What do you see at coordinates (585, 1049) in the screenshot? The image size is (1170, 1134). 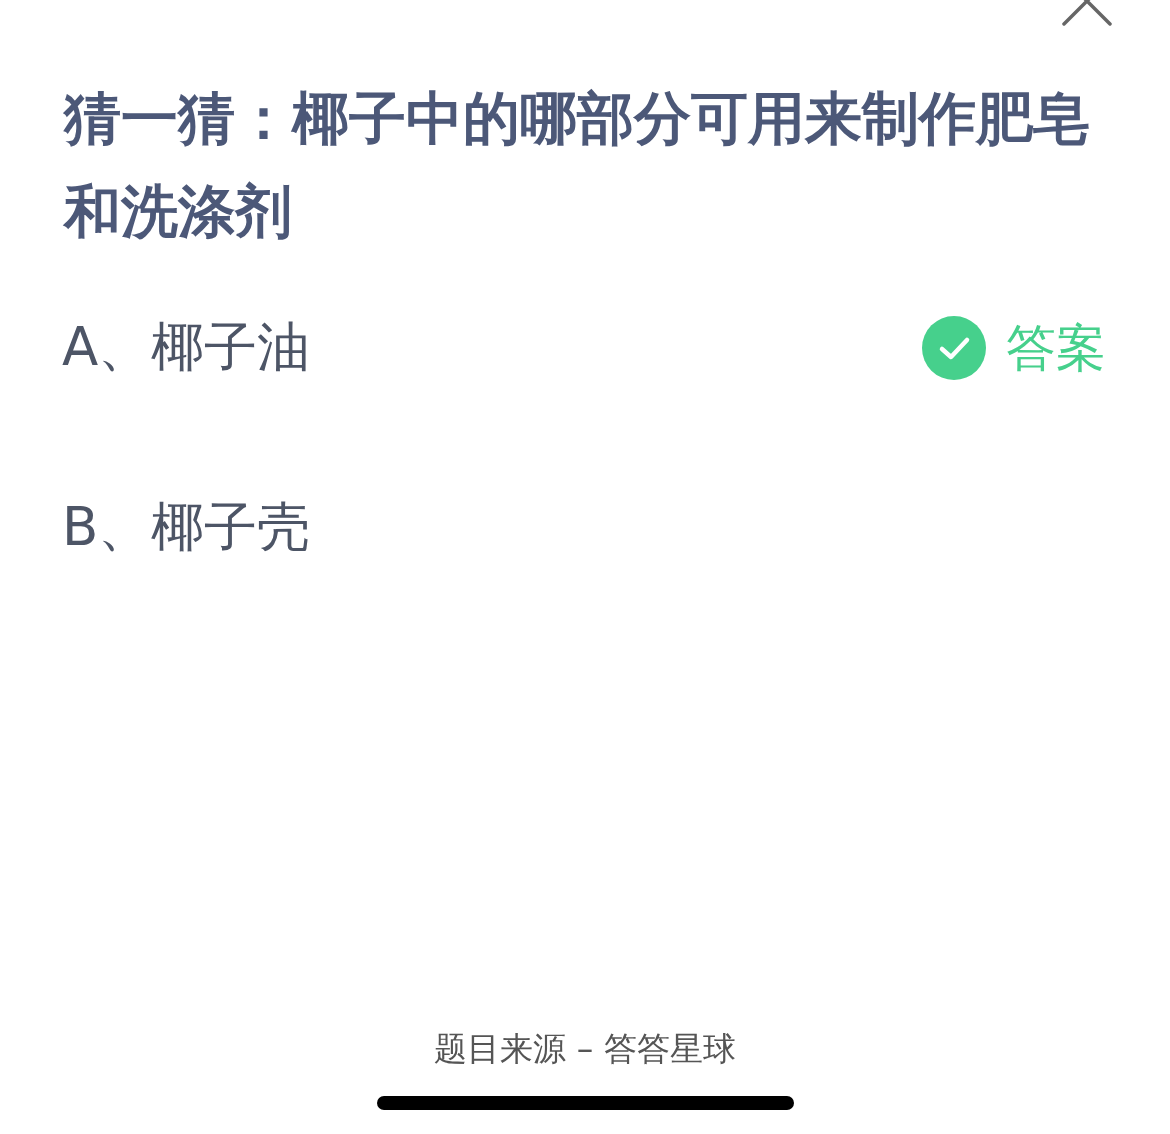 I see `source-text: 题目来源 – 答答星球` at bounding box center [585, 1049].